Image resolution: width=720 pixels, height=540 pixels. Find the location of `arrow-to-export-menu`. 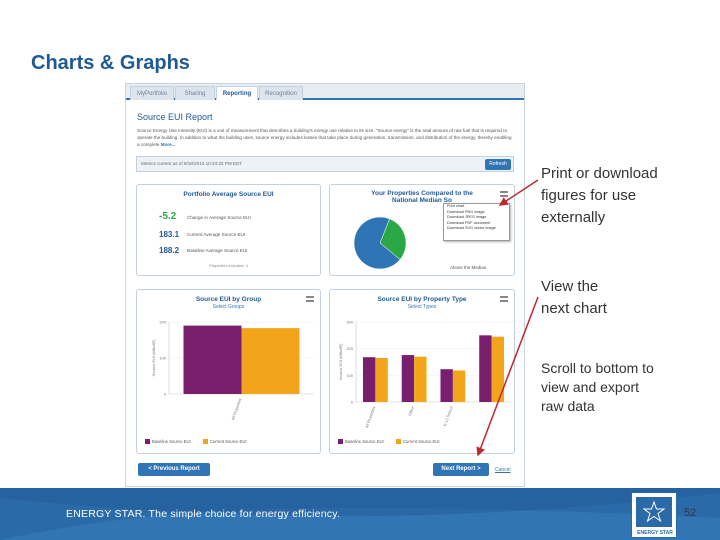

arrow-to-export-menu is located at coordinates (518, 192).